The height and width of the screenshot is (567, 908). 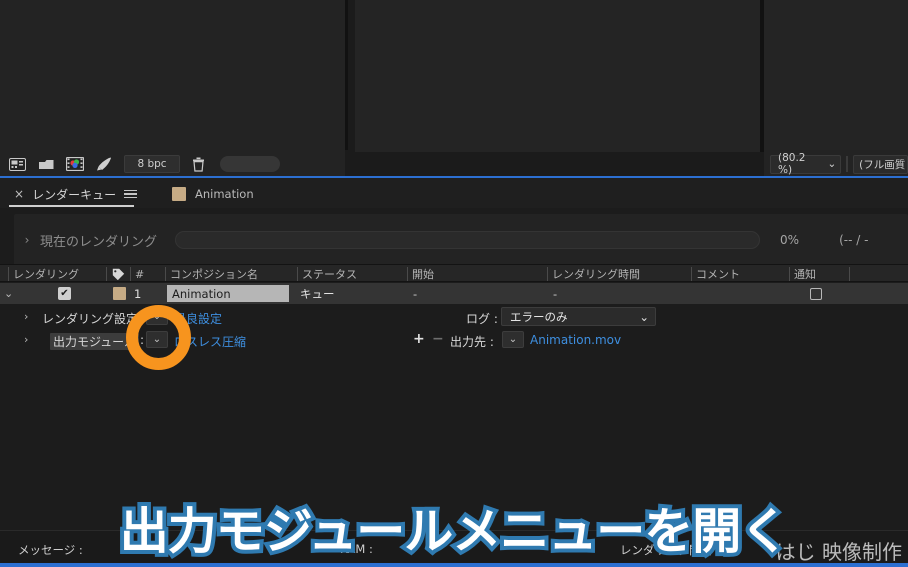 I want to click on table-row: ⌄ ✔ 1 Animation キュー - -, so click(x=454, y=293).